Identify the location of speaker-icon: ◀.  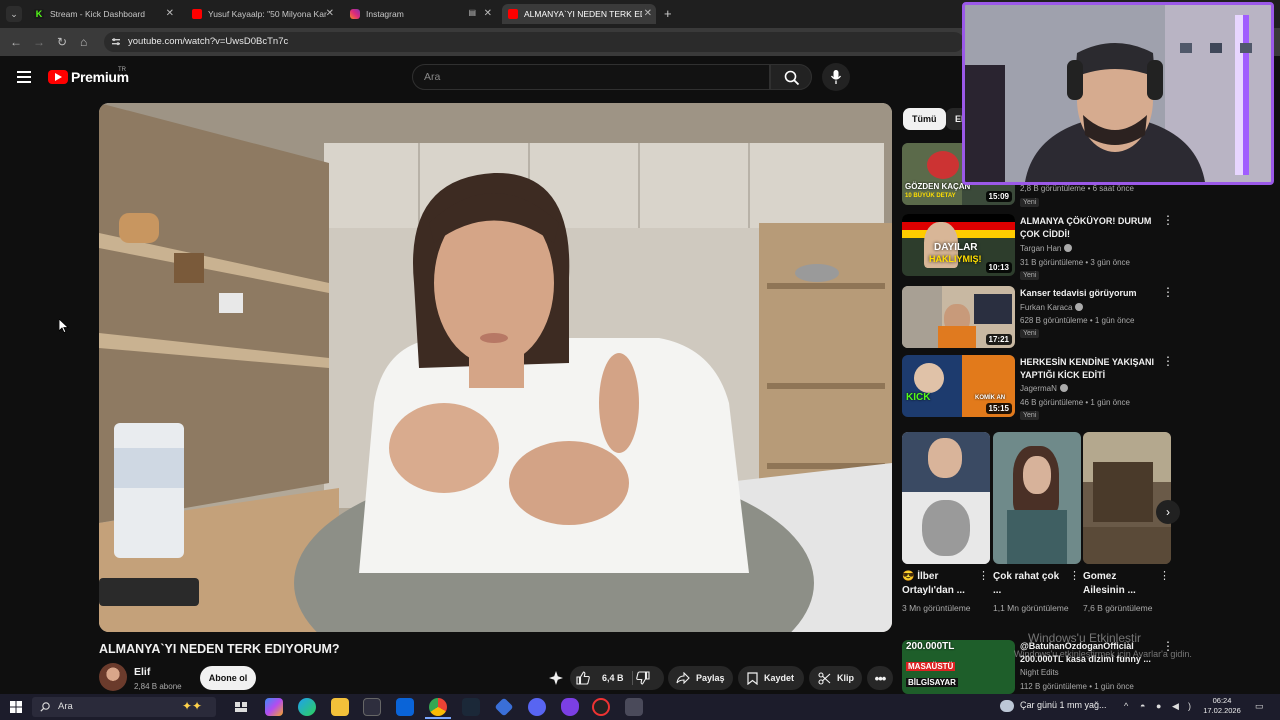
(1177, 706).